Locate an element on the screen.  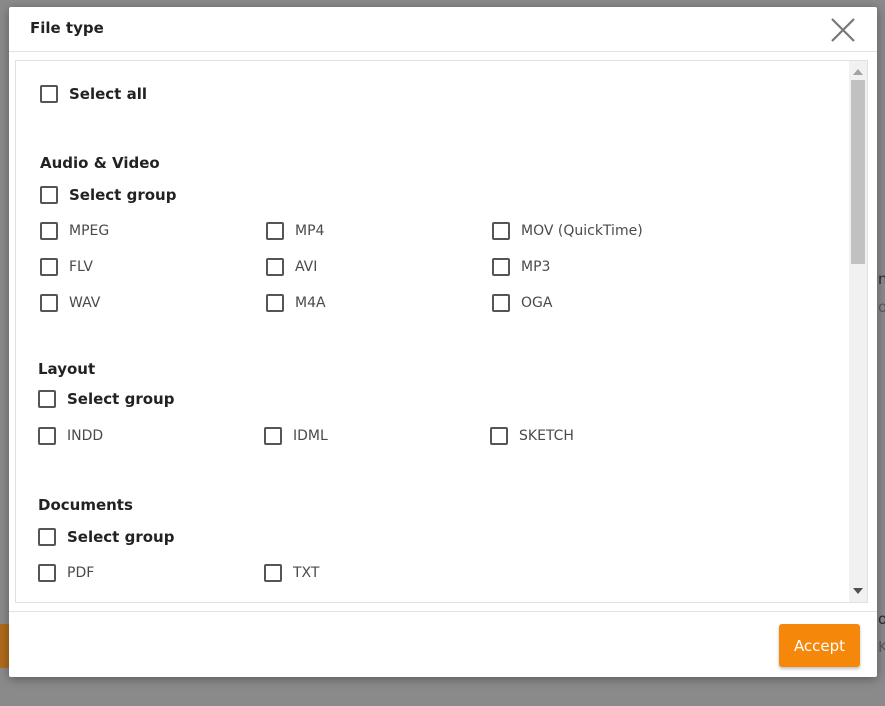
option-label: TXT is located at coordinates (306, 573).